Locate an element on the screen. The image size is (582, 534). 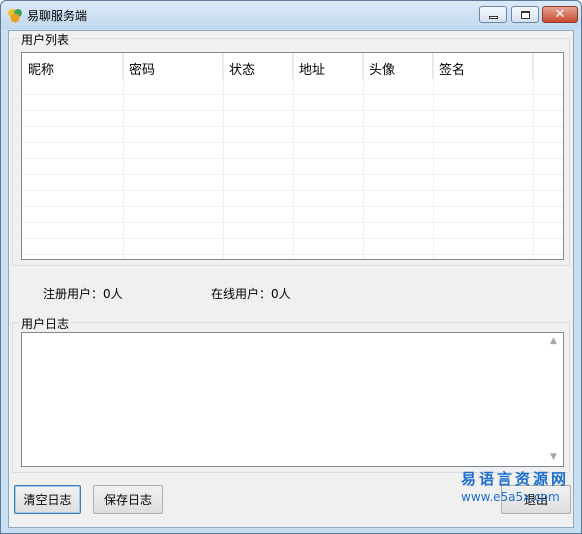
watermark: 易语言资源网 www.e5a5x.com is located at coordinates (521, 486).